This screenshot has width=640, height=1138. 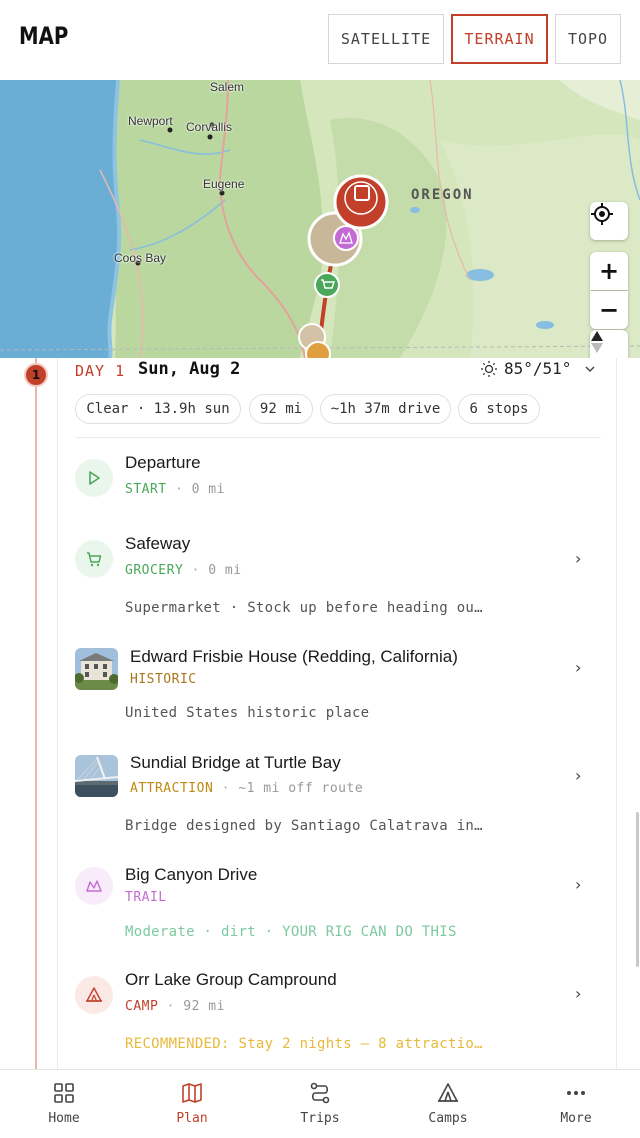 I want to click on stop-meta: START · 0 mi, so click(x=175, y=489).